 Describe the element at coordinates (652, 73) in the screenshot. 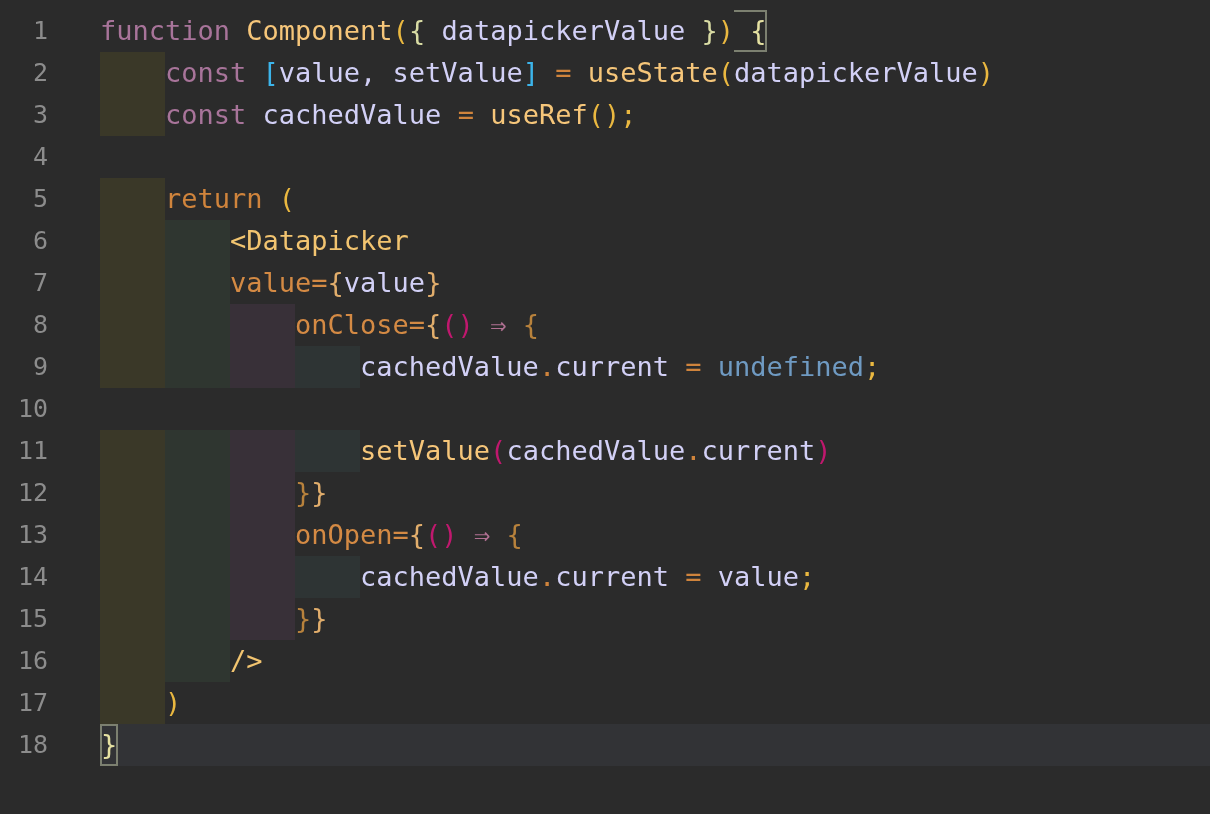

I see `function-token: useState` at that location.